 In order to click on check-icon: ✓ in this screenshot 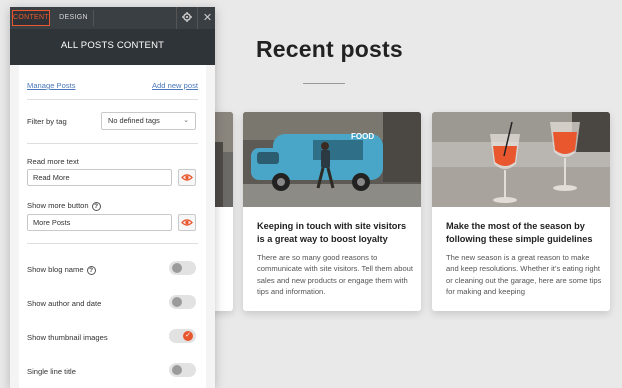, I will do `click(188, 336)`.